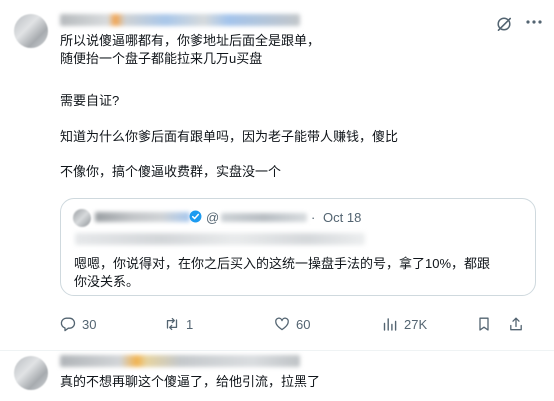 This screenshot has height=401, width=554. Describe the element at coordinates (282, 324) in the screenshot. I see `like-icon` at that location.